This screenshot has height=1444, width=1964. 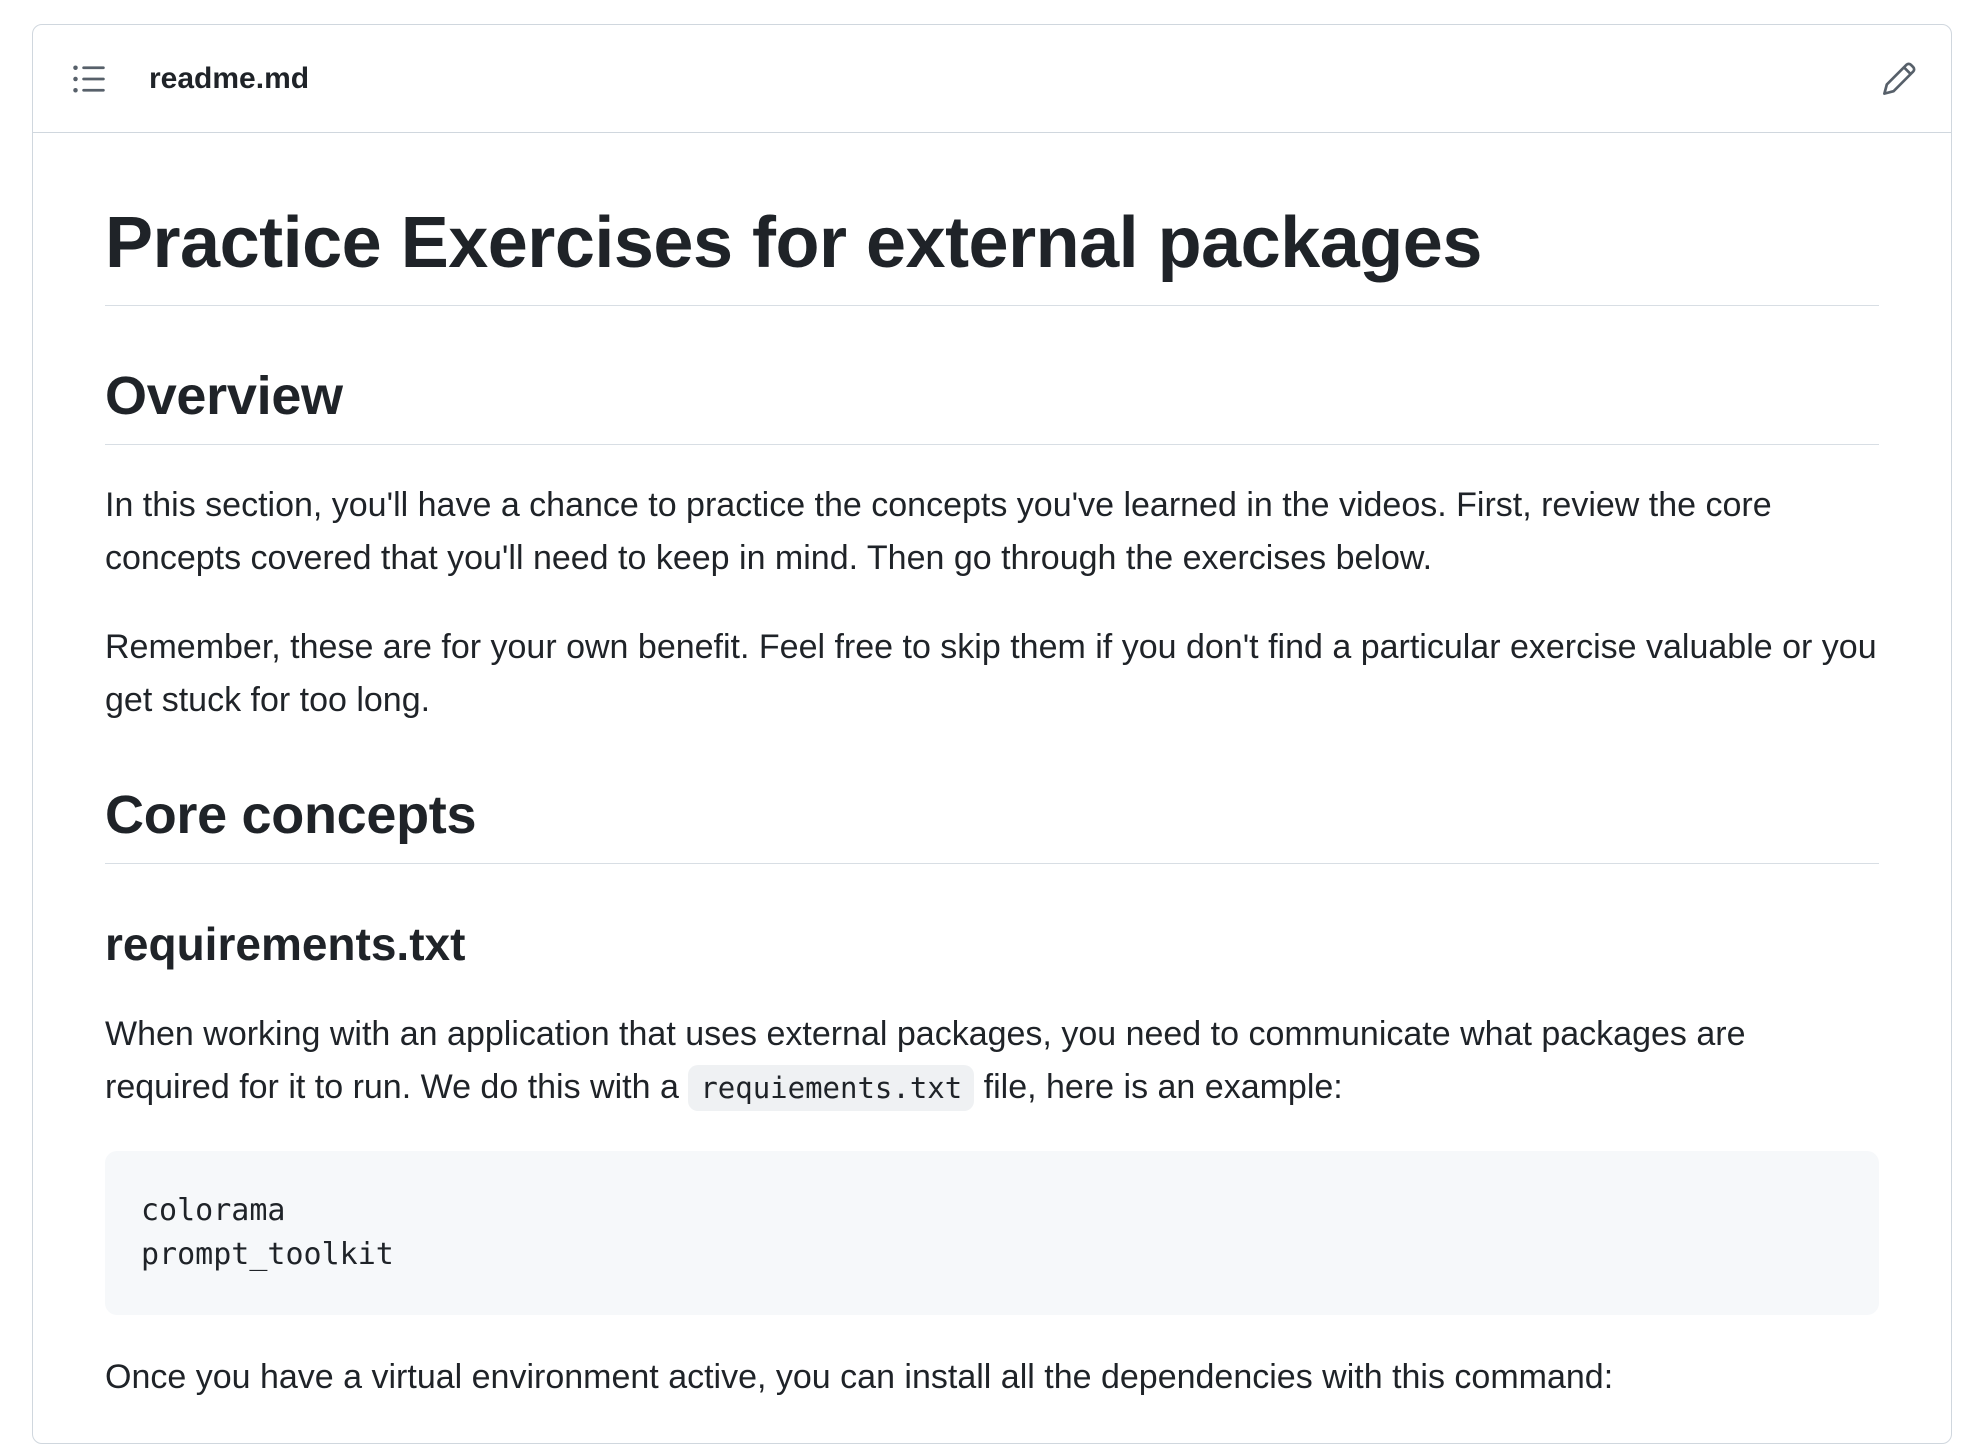 What do you see at coordinates (1158, 1087) in the screenshot?
I see `requirements-text-after: file, here is an example:` at bounding box center [1158, 1087].